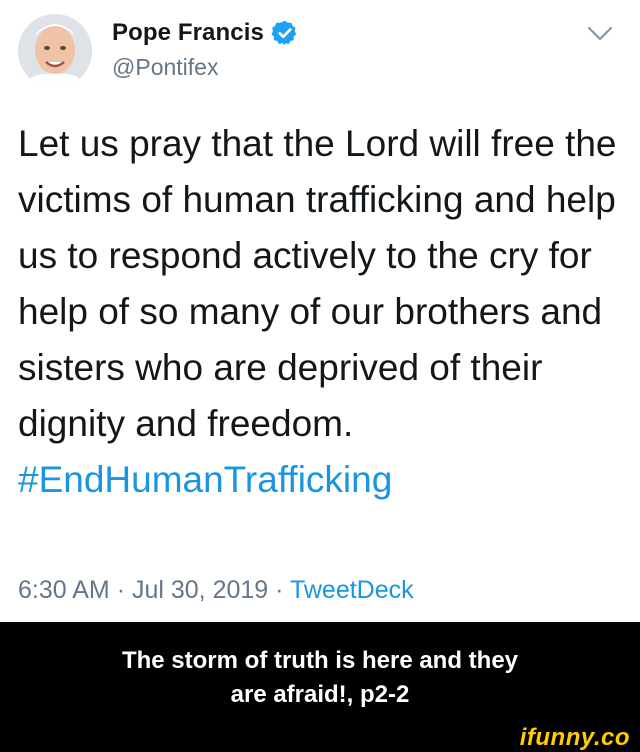  I want to click on author-row: Pope Francis, so click(205, 33).